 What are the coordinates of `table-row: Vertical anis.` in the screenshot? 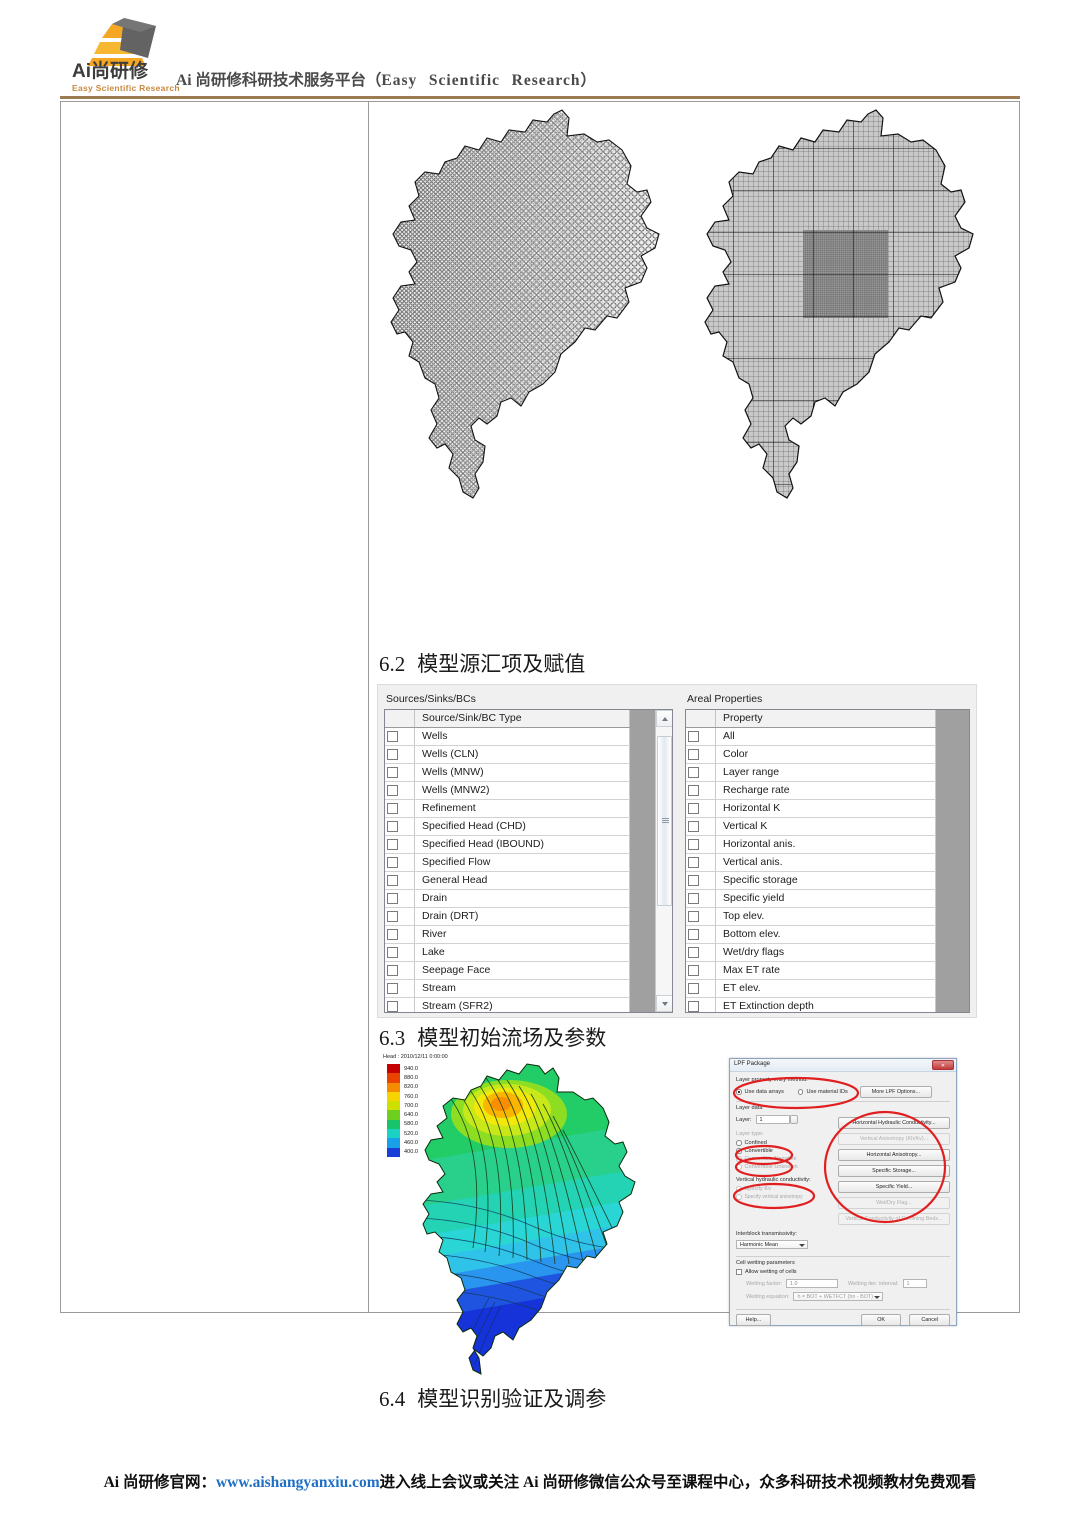 It's located at (811, 863).